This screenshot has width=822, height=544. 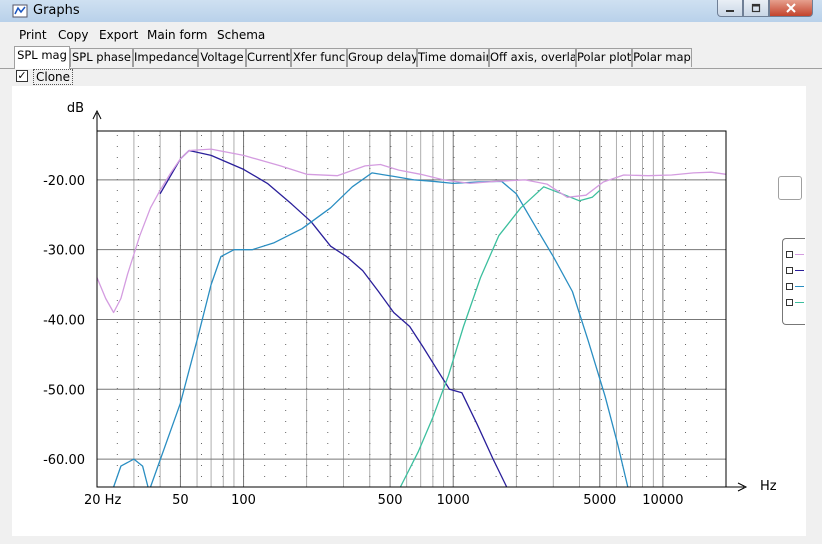 What do you see at coordinates (319, 57) in the screenshot?
I see `tab-xfer-func: Xfer func` at bounding box center [319, 57].